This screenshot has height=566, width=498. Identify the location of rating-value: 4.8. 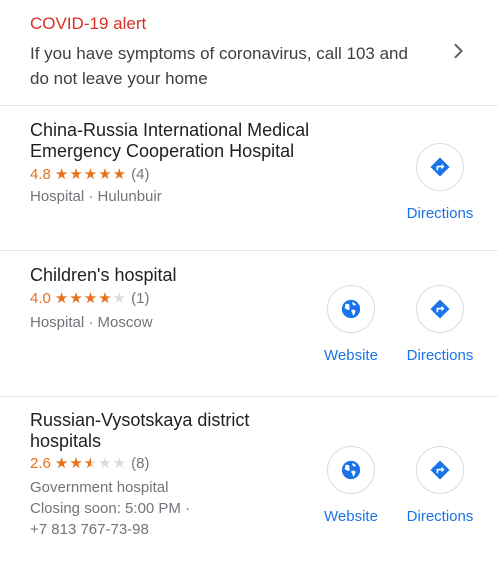
(40, 174).